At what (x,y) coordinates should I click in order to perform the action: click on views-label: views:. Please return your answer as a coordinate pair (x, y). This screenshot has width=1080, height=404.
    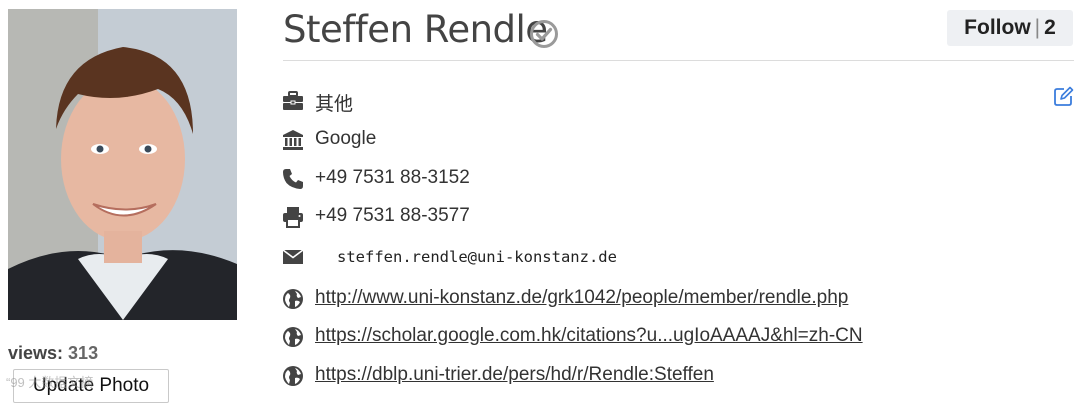
    Looking at the image, I should click on (36, 353).